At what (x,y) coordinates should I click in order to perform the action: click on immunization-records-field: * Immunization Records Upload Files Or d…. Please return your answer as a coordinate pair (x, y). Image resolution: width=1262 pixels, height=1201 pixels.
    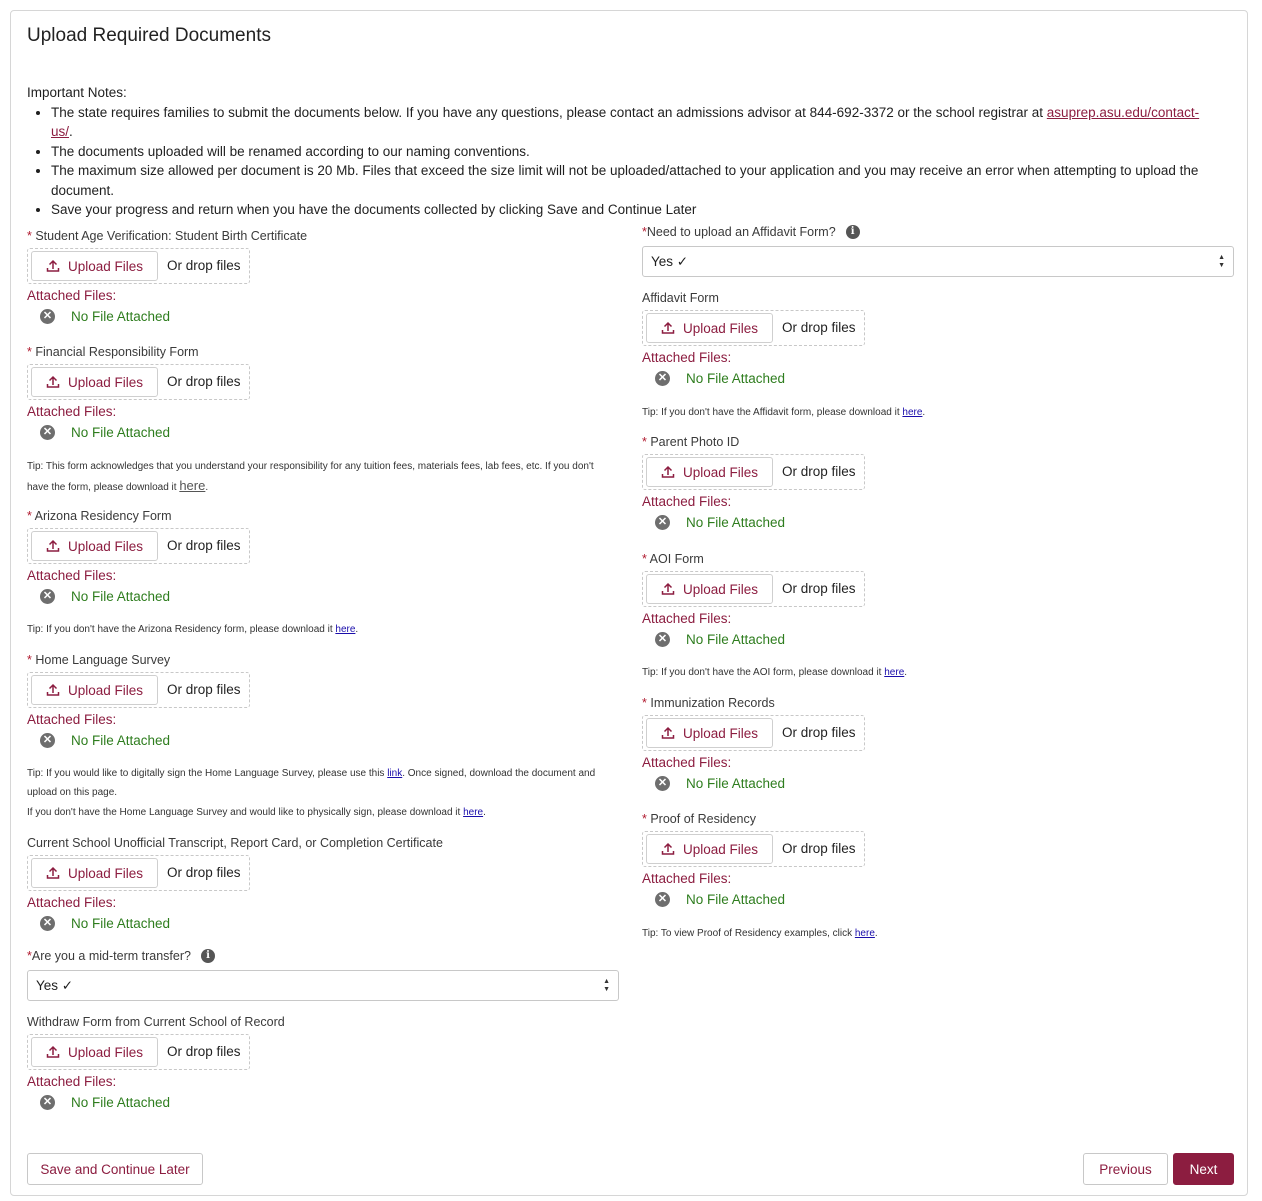
    Looking at the image, I should click on (938, 744).